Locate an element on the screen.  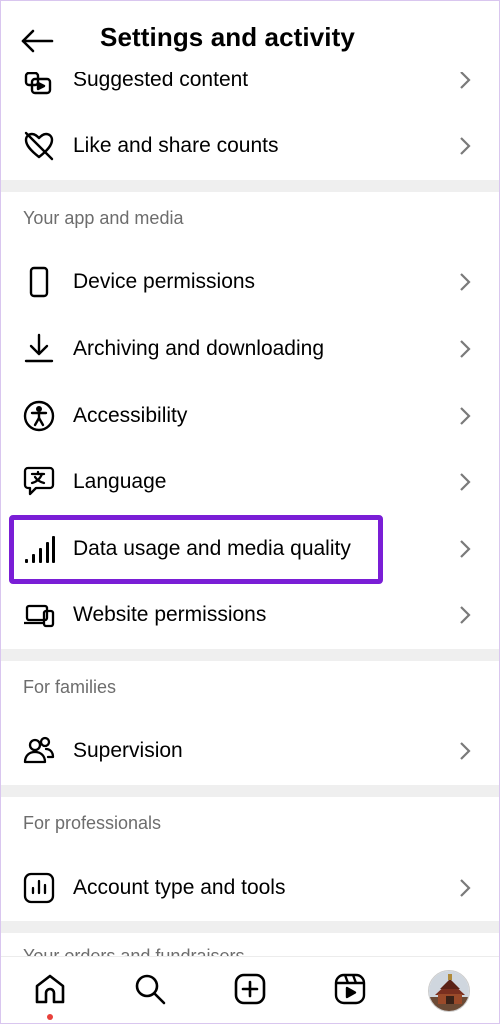
people-icon is located at coordinates (39, 751).